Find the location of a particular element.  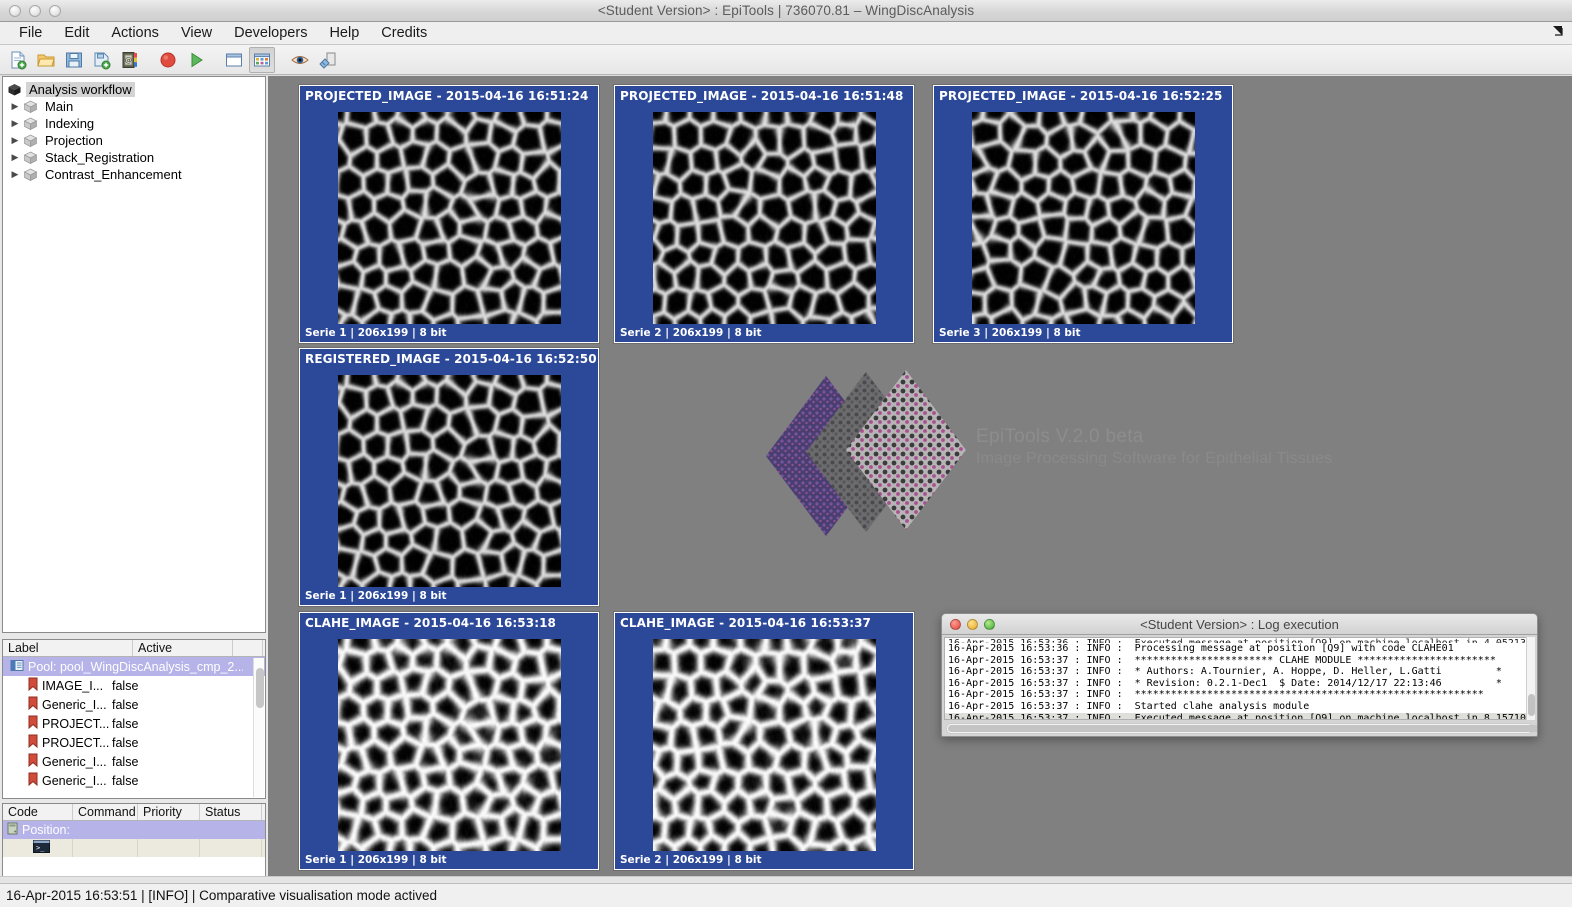

address-book-icon: @ is located at coordinates (130, 60).